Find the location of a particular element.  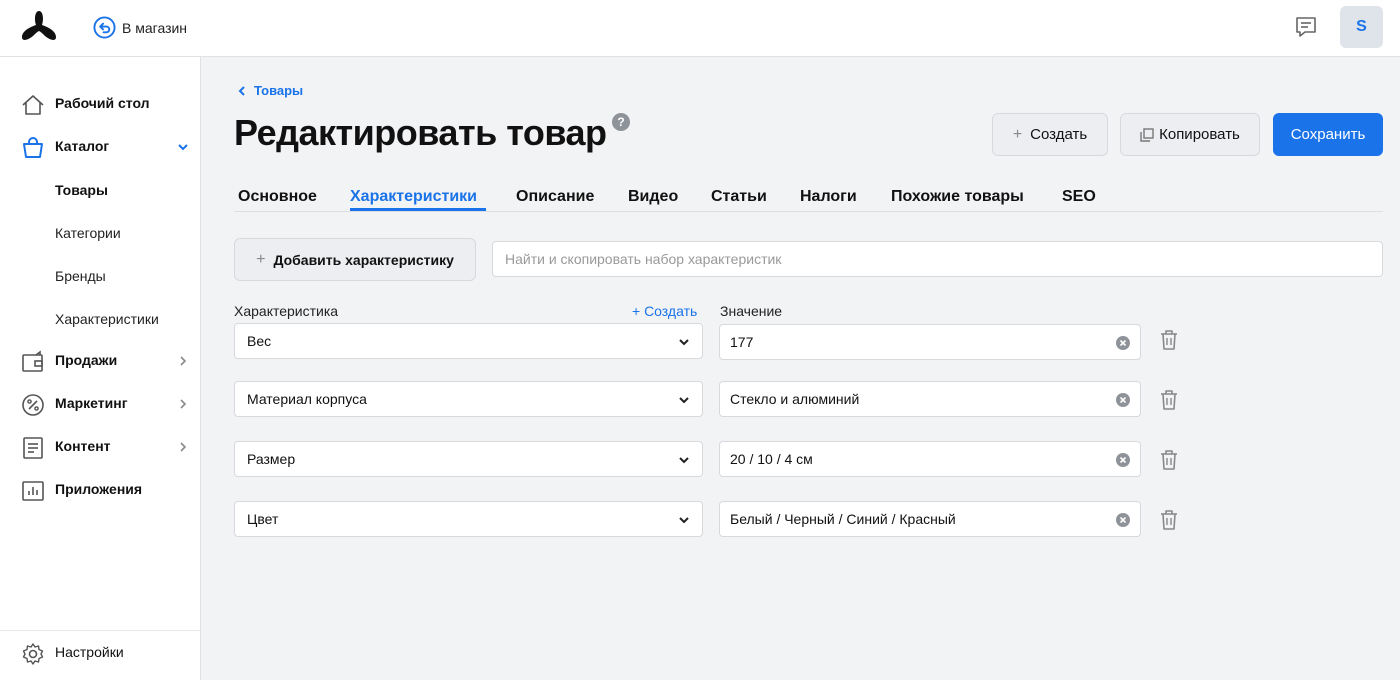

copy-button: Копировать is located at coordinates (1190, 134).